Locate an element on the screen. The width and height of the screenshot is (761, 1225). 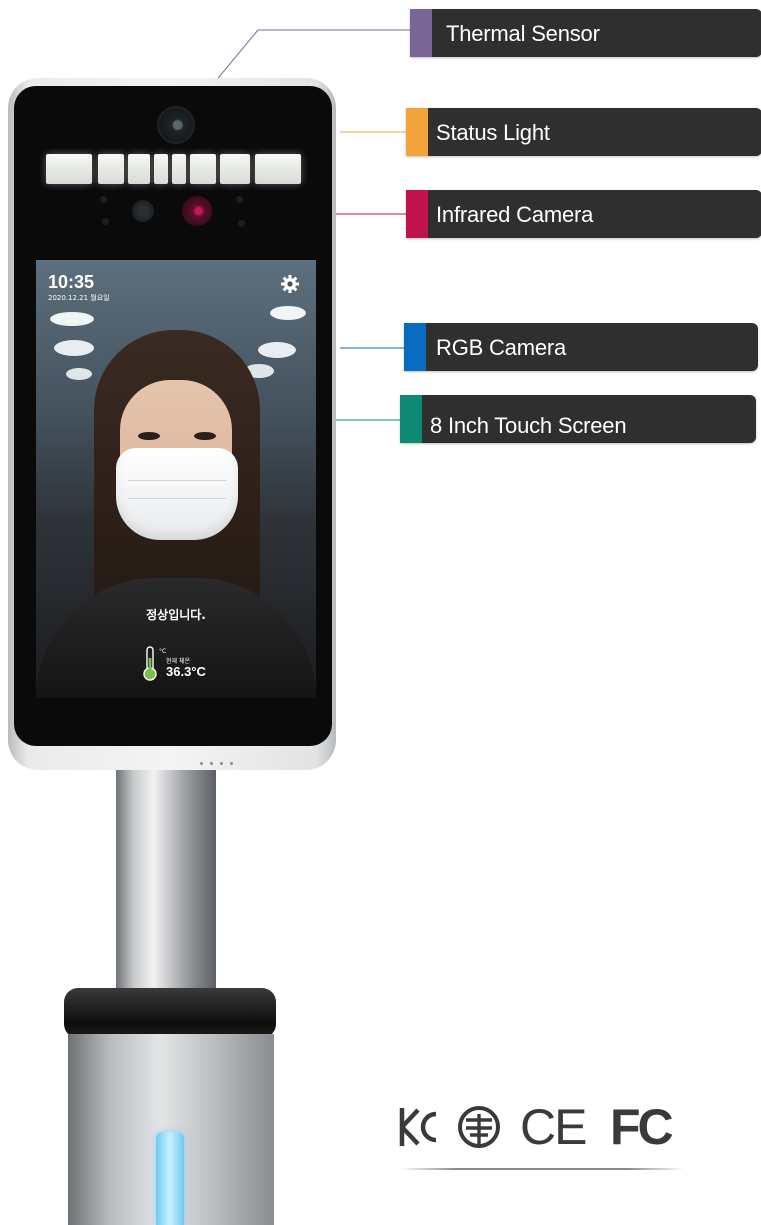
callout-label: Status Light is located at coordinates (493, 132).